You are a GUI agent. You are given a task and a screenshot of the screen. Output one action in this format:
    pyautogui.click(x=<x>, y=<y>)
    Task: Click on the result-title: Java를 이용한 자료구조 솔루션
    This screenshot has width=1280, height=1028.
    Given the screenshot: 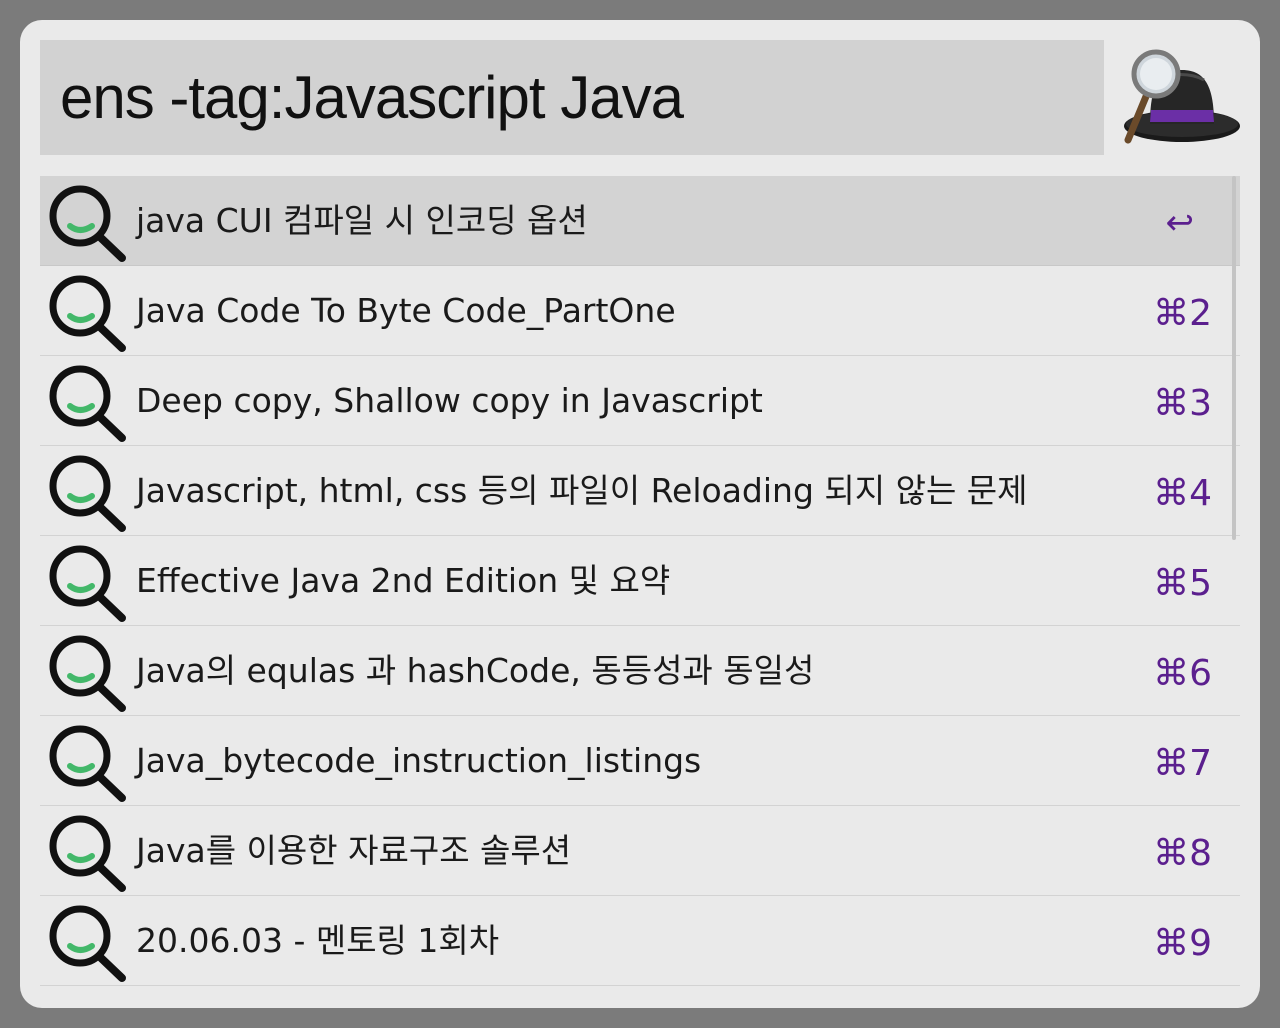 What is the action you would take?
    pyautogui.click(x=354, y=850)
    